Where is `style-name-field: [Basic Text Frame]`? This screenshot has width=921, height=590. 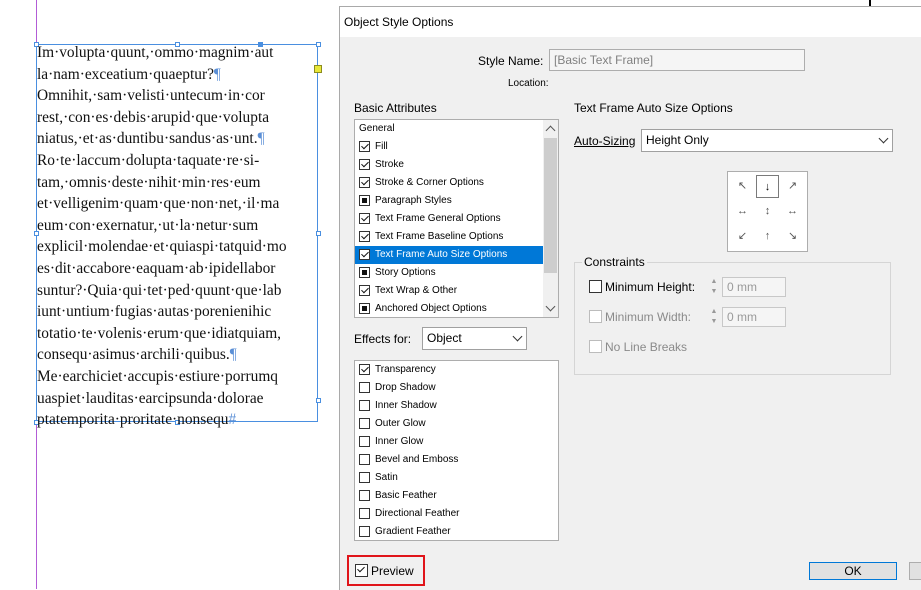
style-name-field: [Basic Text Frame] is located at coordinates (677, 60).